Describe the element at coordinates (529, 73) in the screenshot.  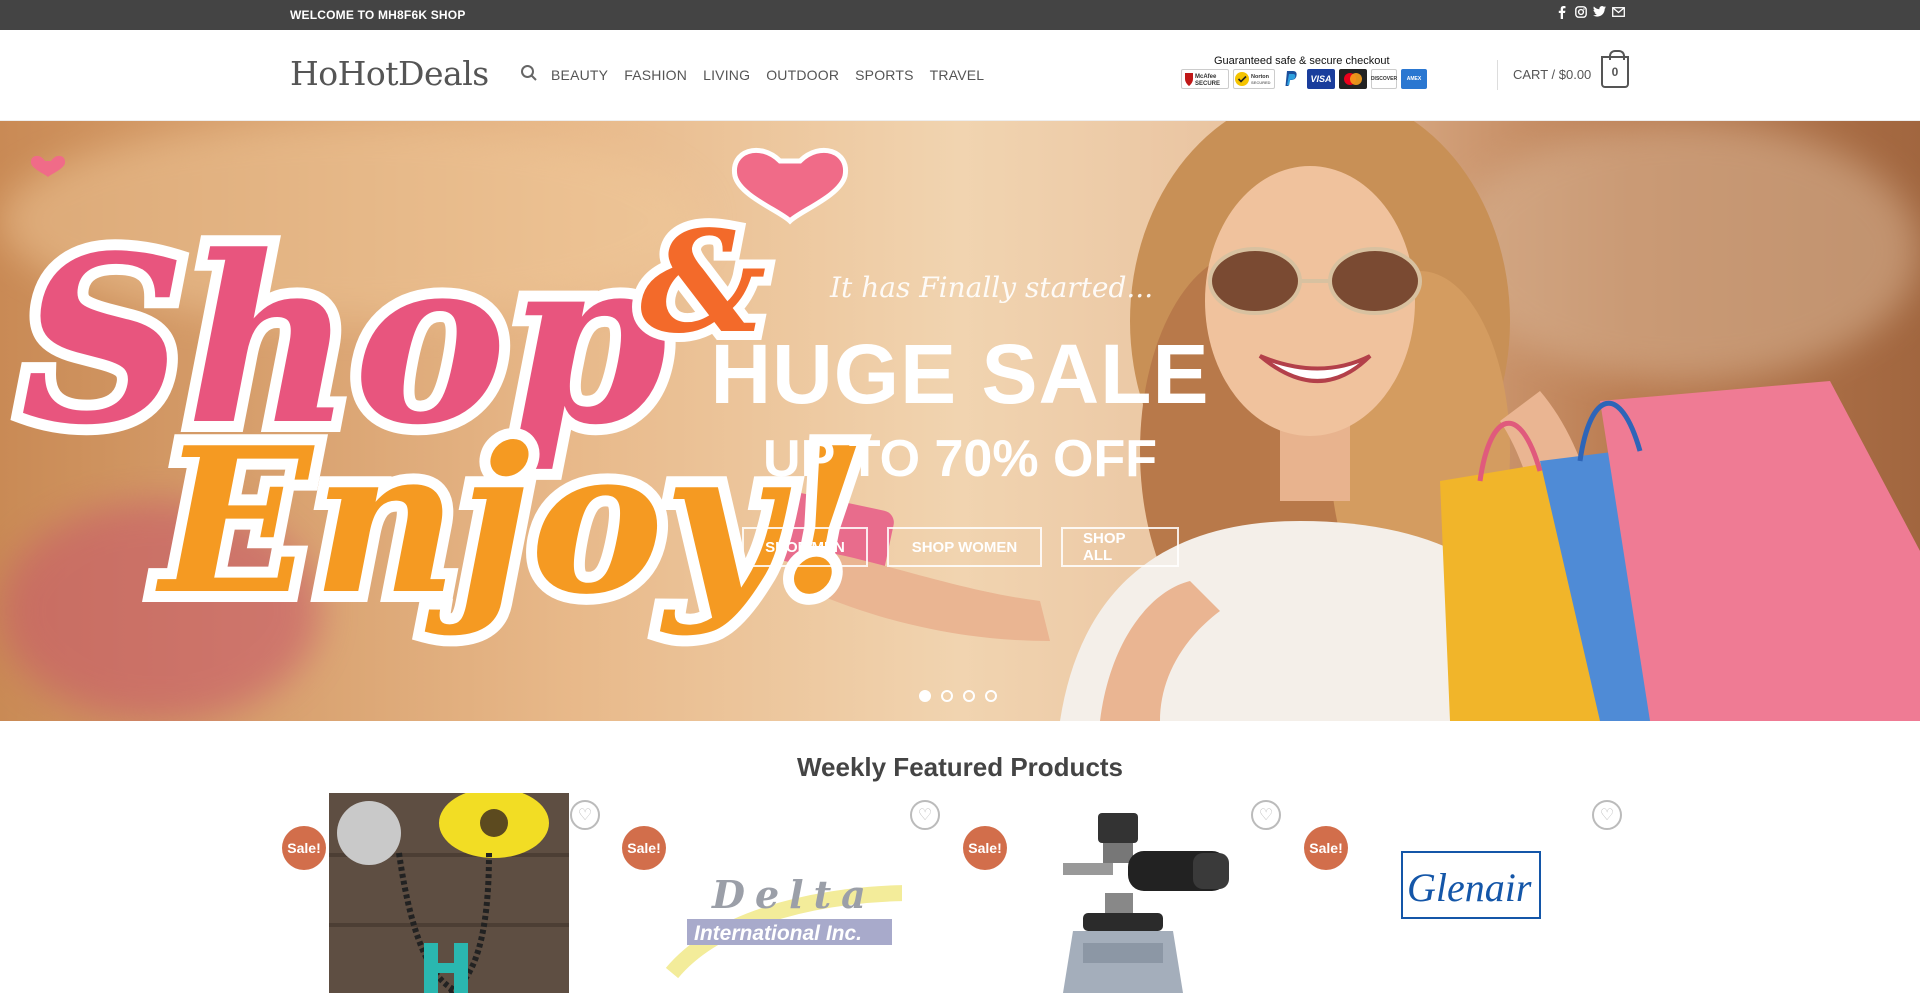
I see `search-icon` at that location.